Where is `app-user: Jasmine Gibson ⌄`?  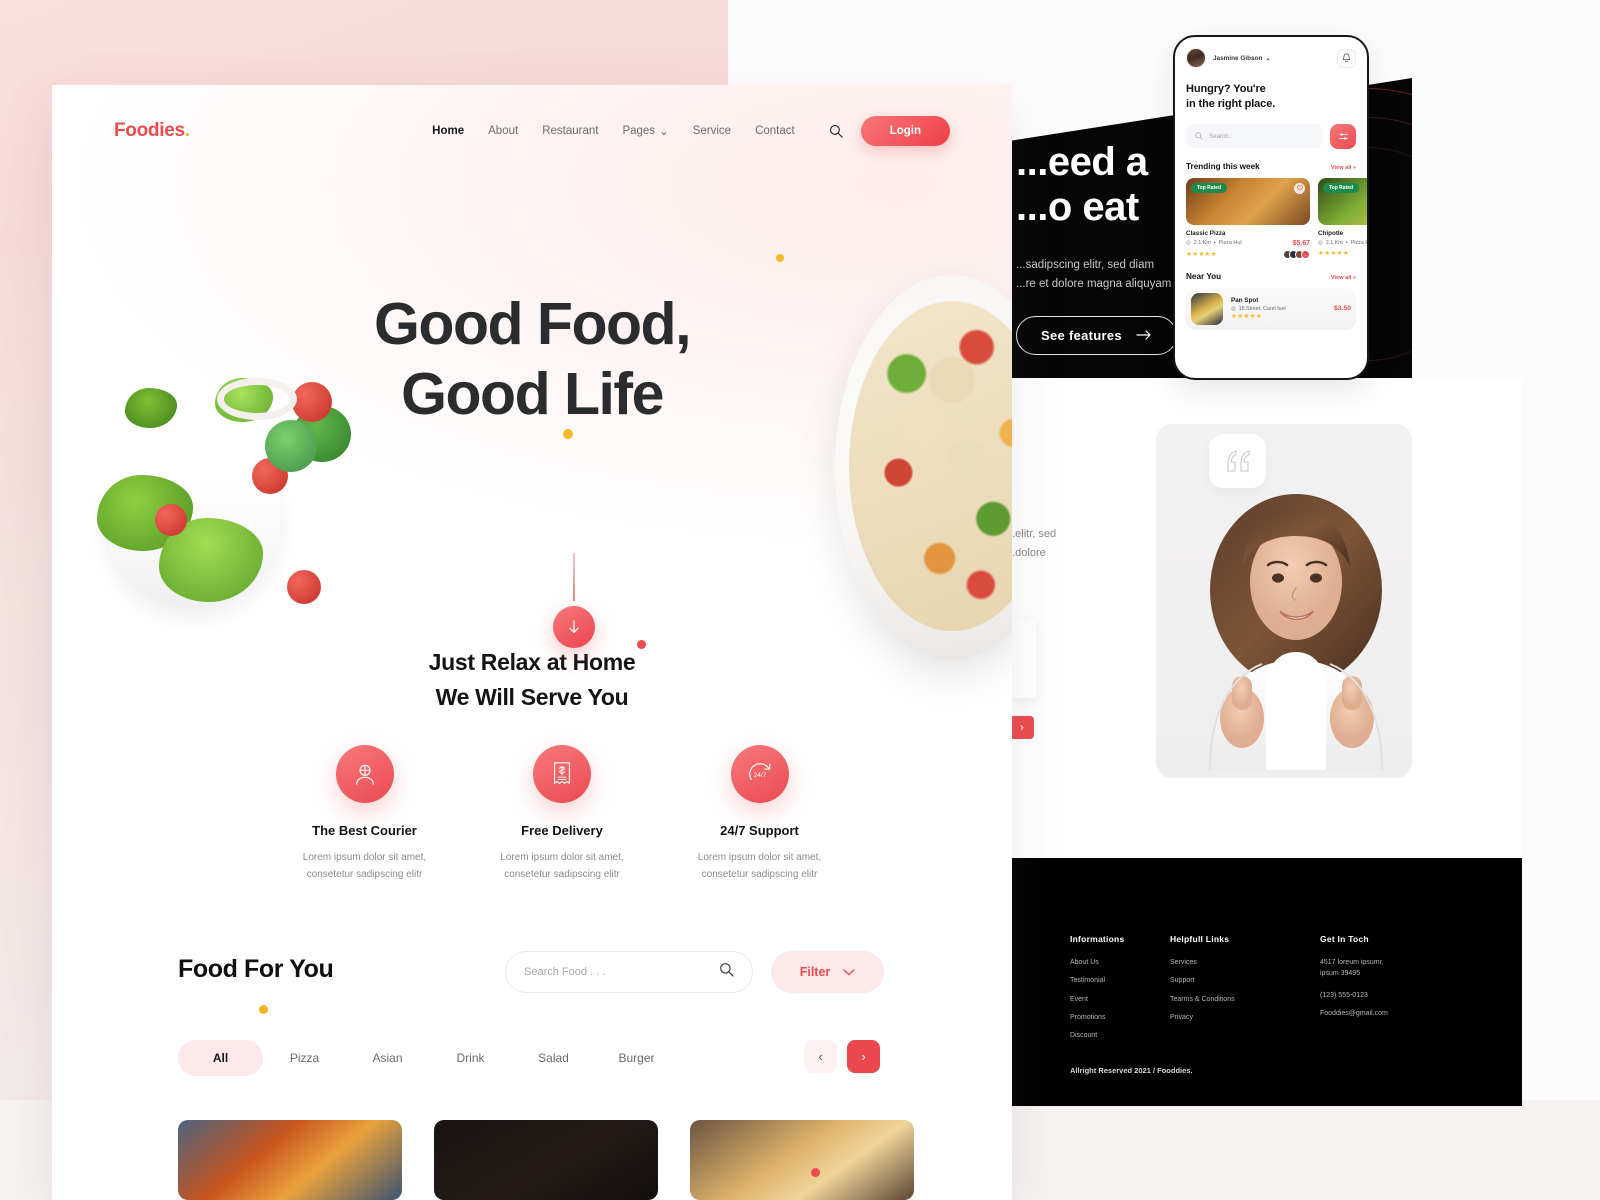 app-user: Jasmine Gibson ⌄ is located at coordinates (1228, 58).